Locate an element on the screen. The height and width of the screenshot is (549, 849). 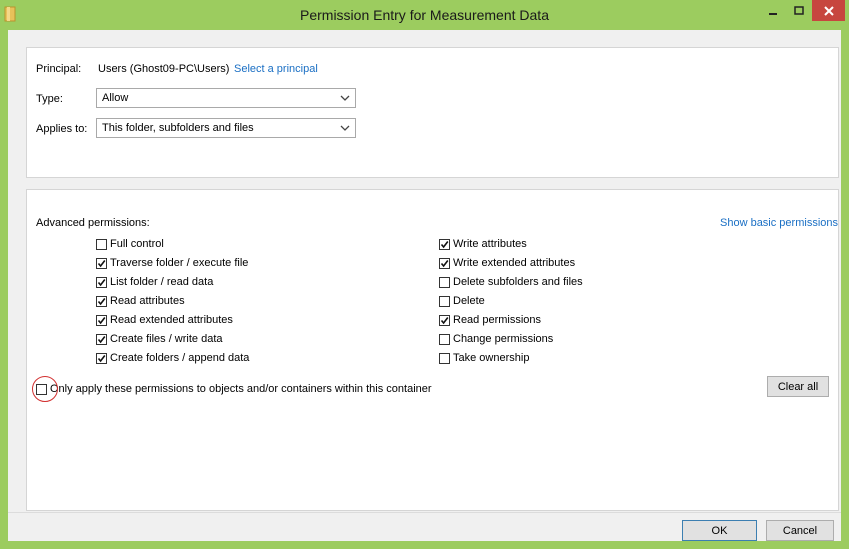
permission-label: Traverse folder / execute file is located at coordinates (179, 263).